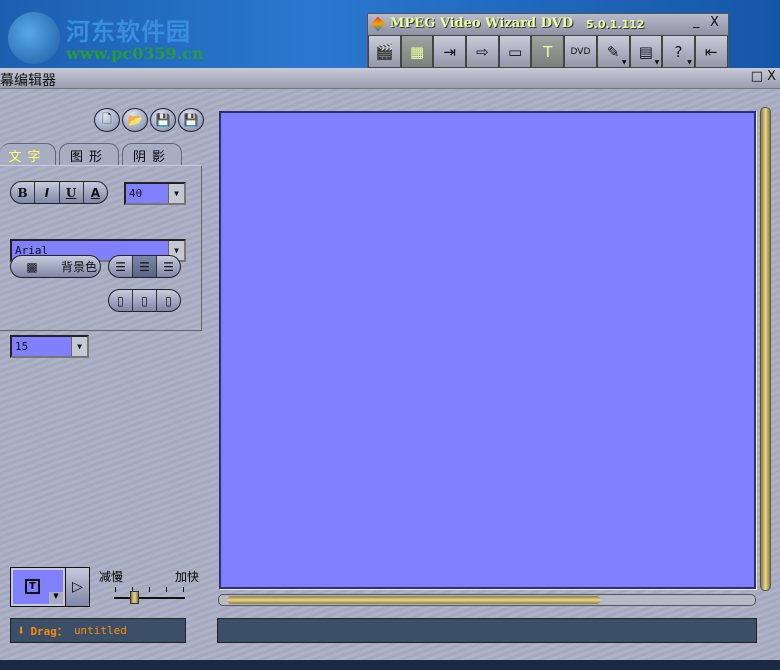  I want to click on drag-value: untitled, so click(100, 630).